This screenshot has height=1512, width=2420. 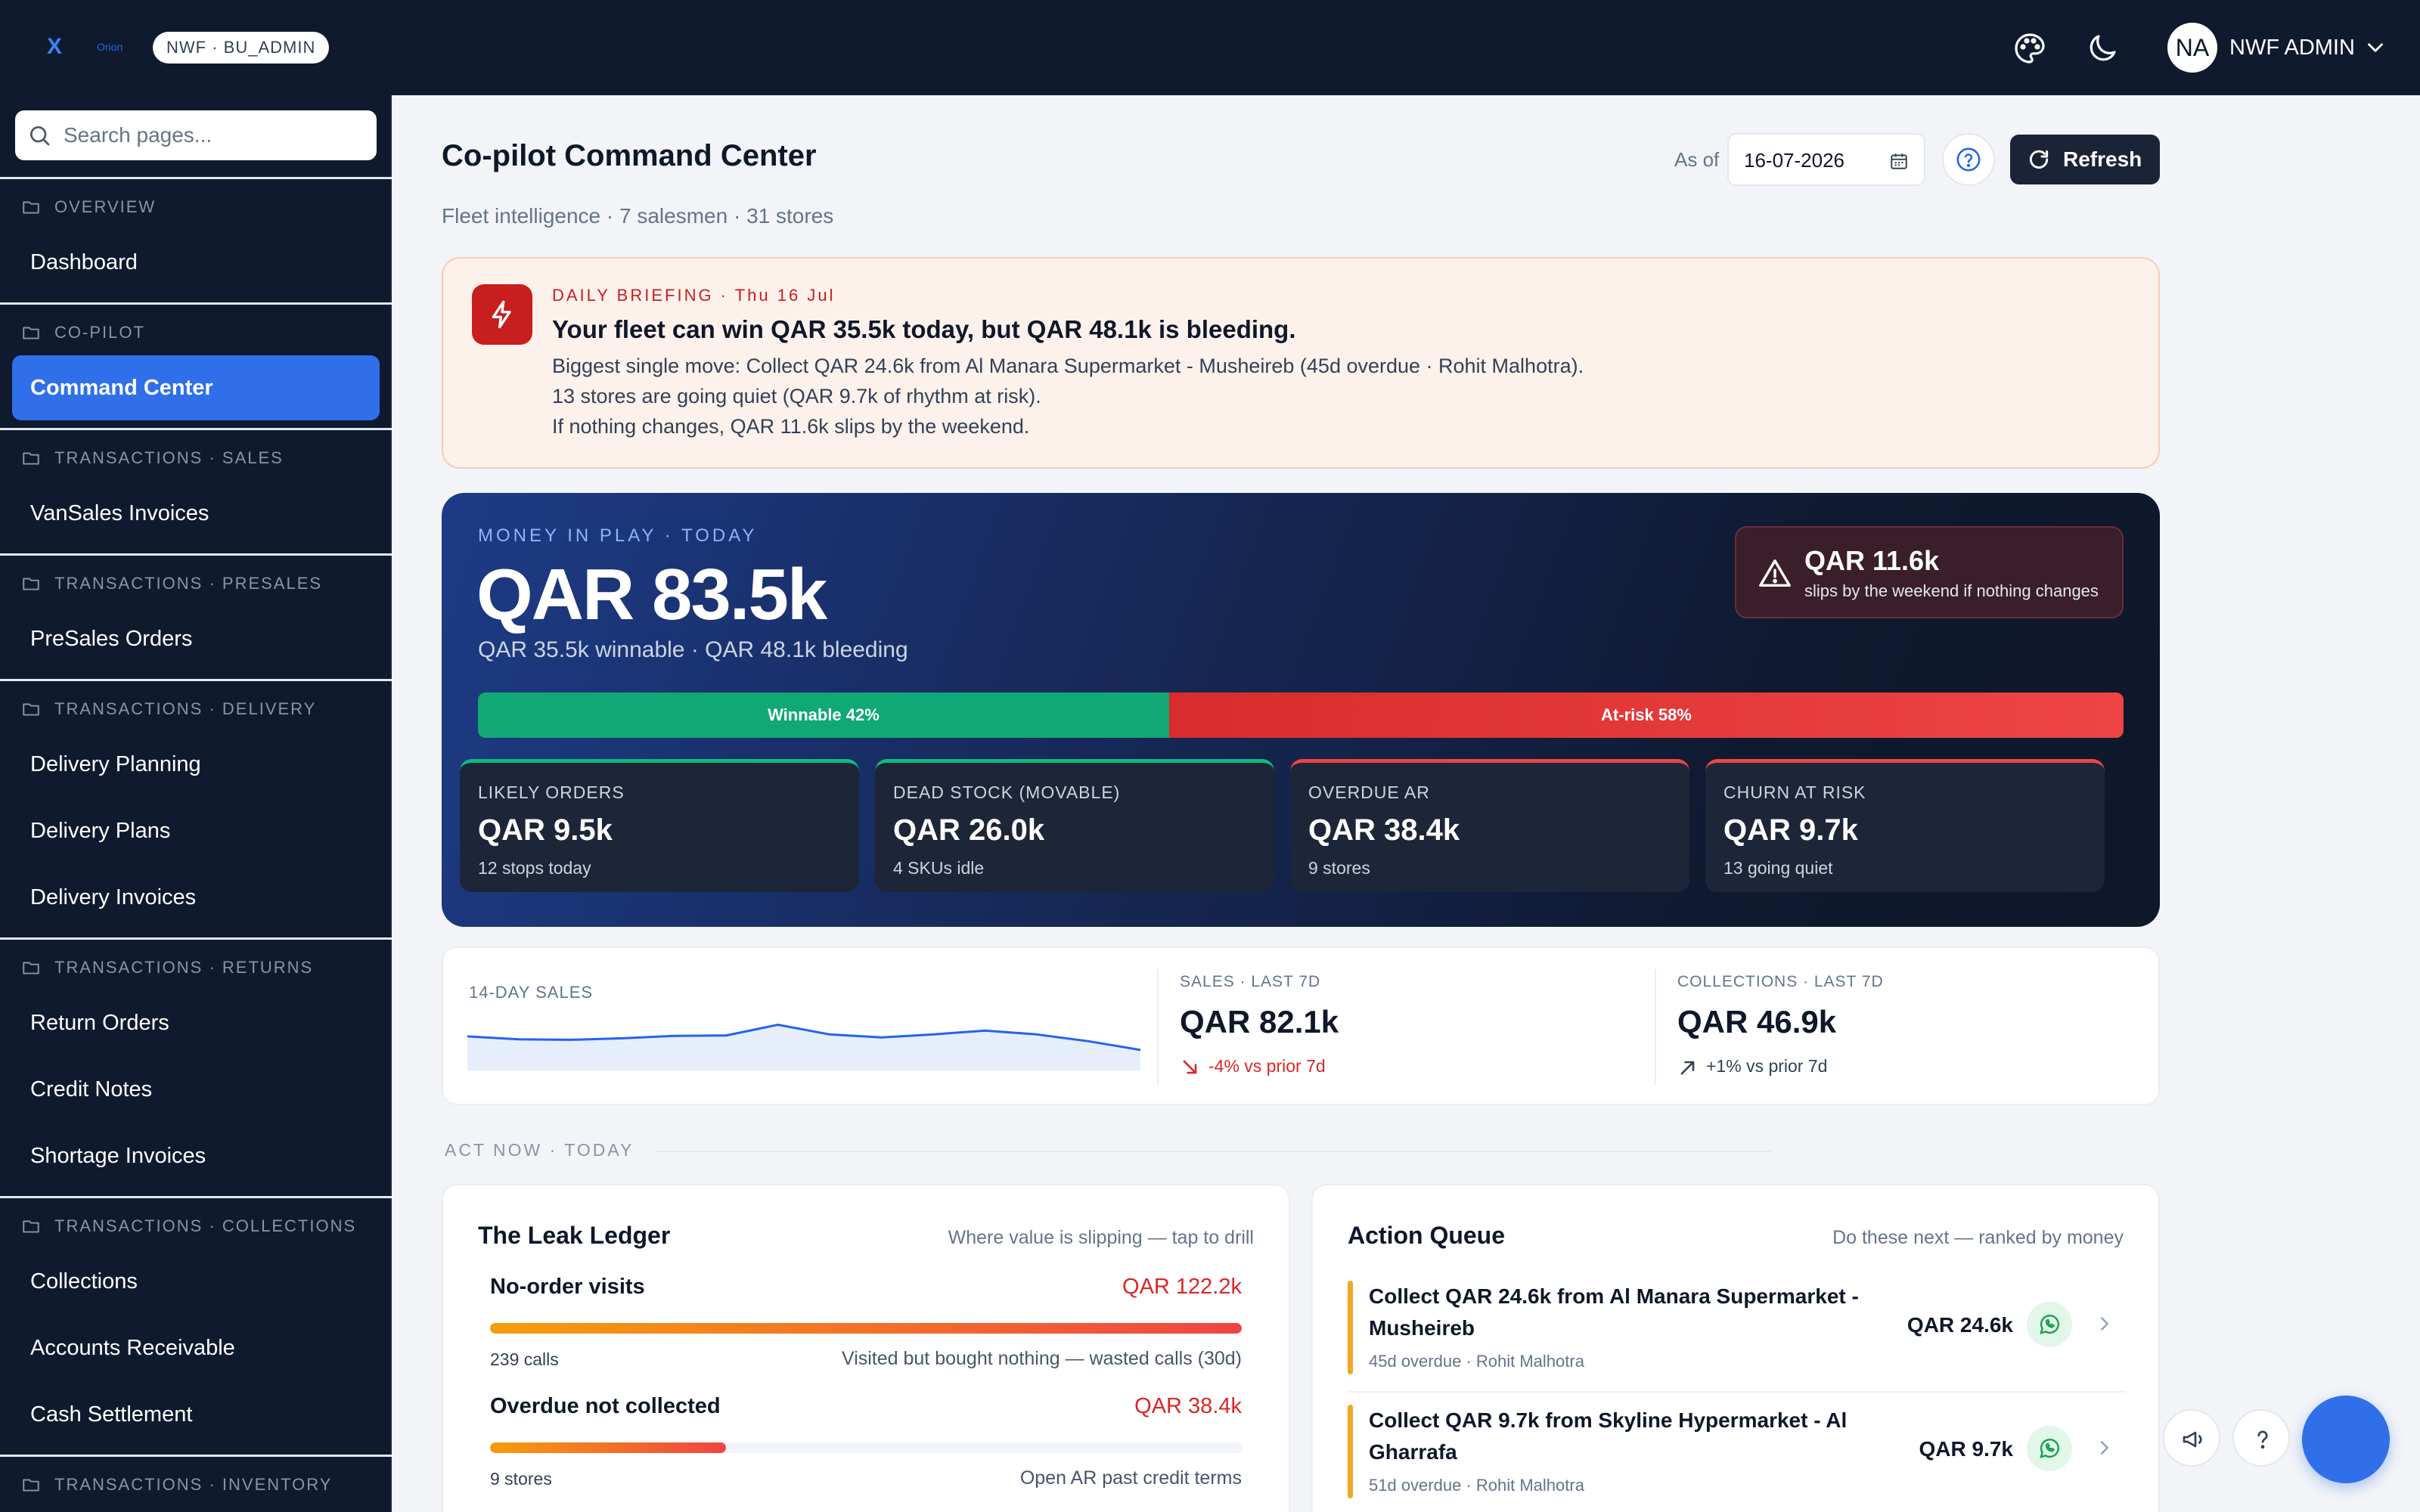 I want to click on assistant-fab, so click(x=2346, y=1439).